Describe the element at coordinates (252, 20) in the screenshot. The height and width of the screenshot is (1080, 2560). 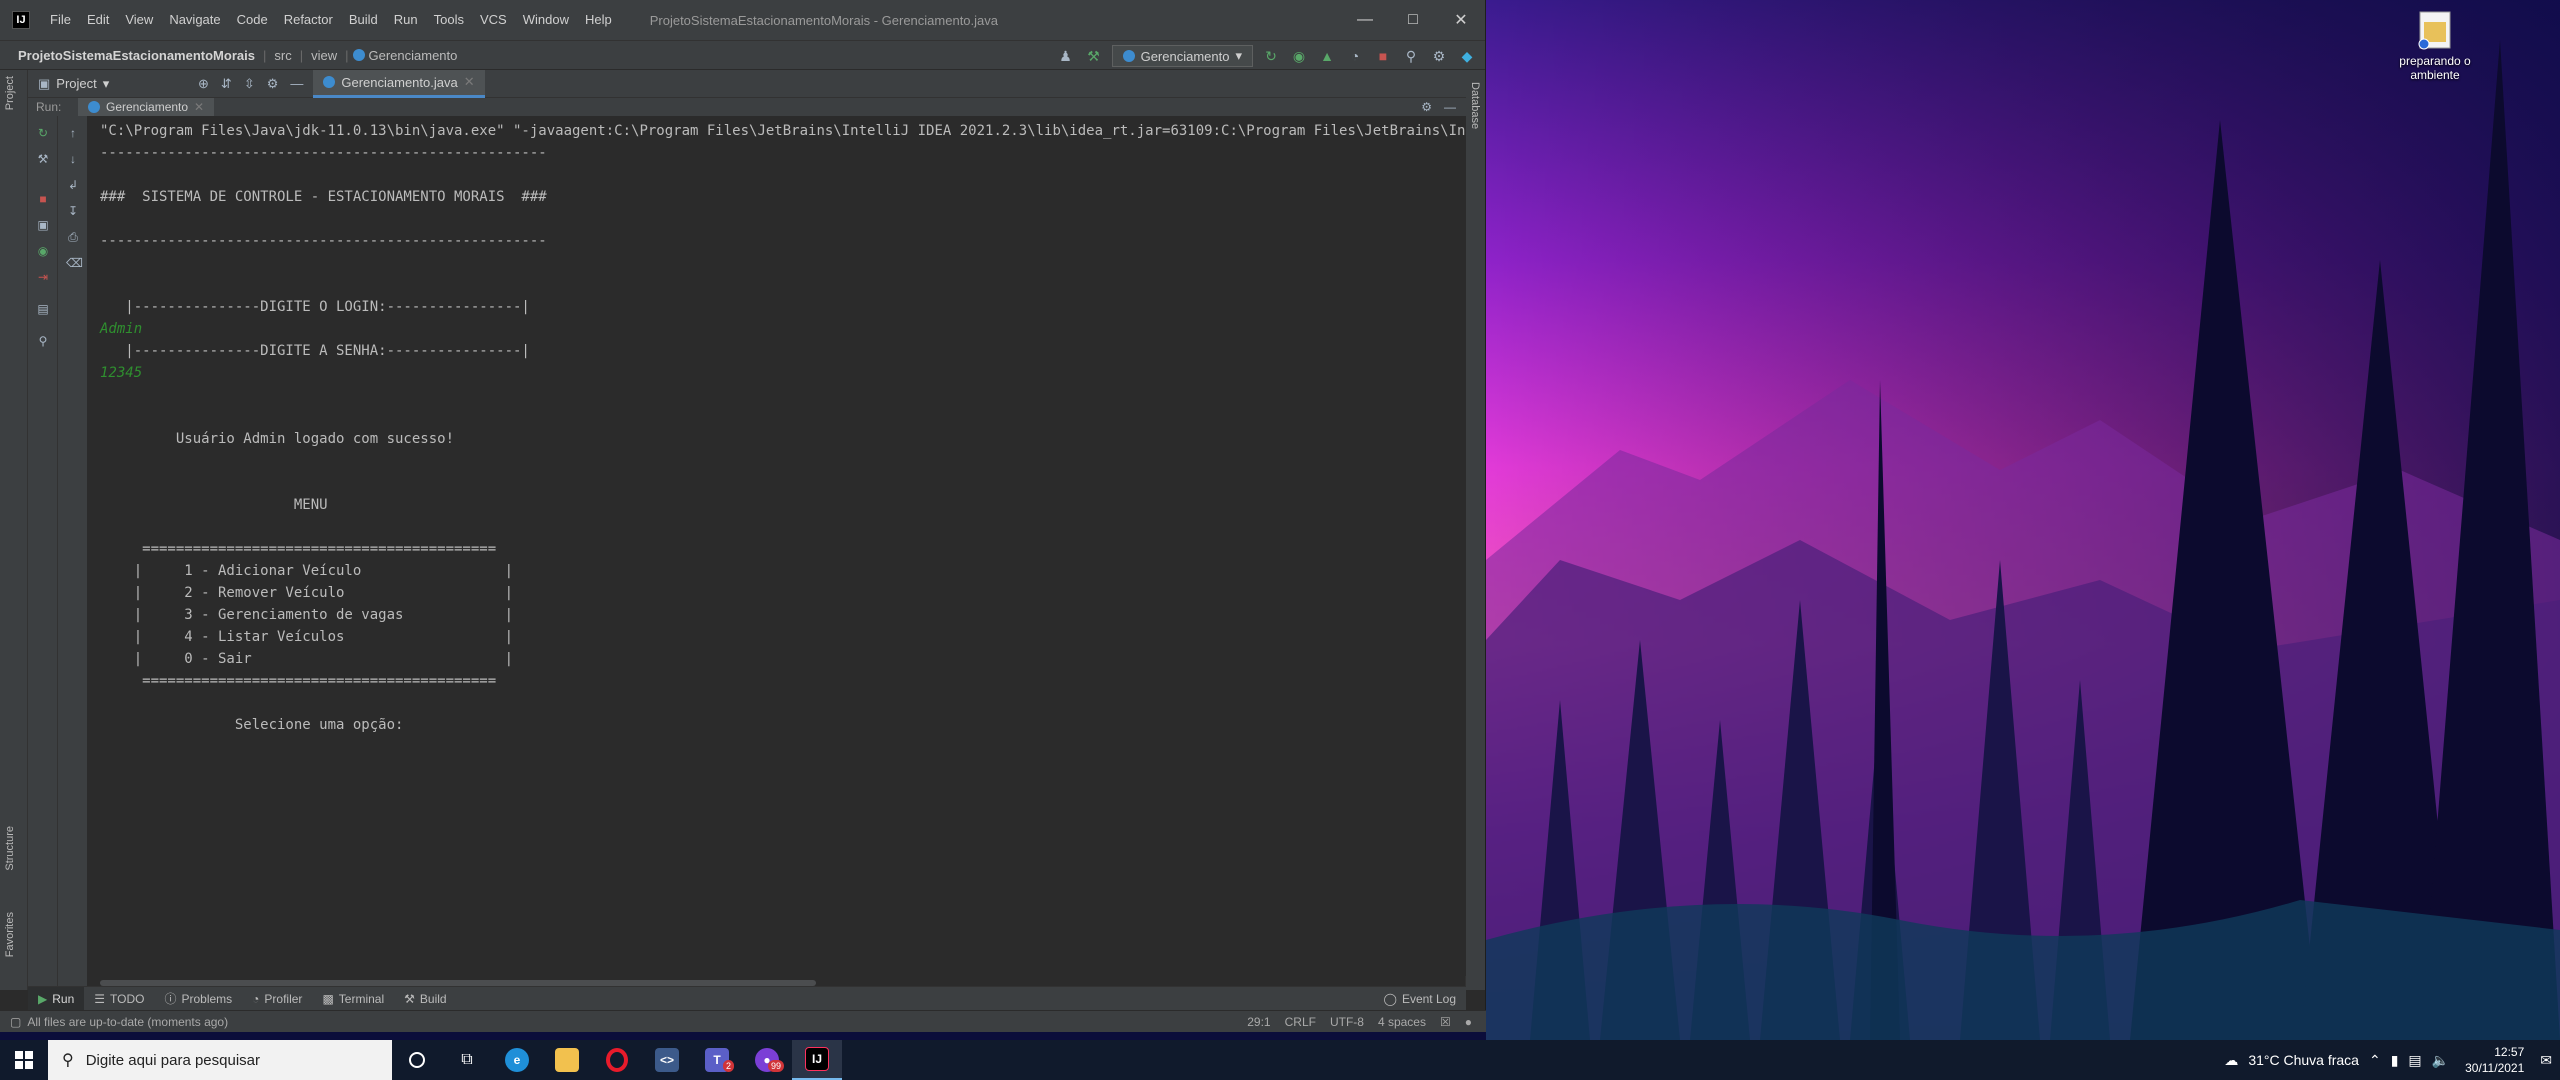
I see `menu-code: Code` at that location.